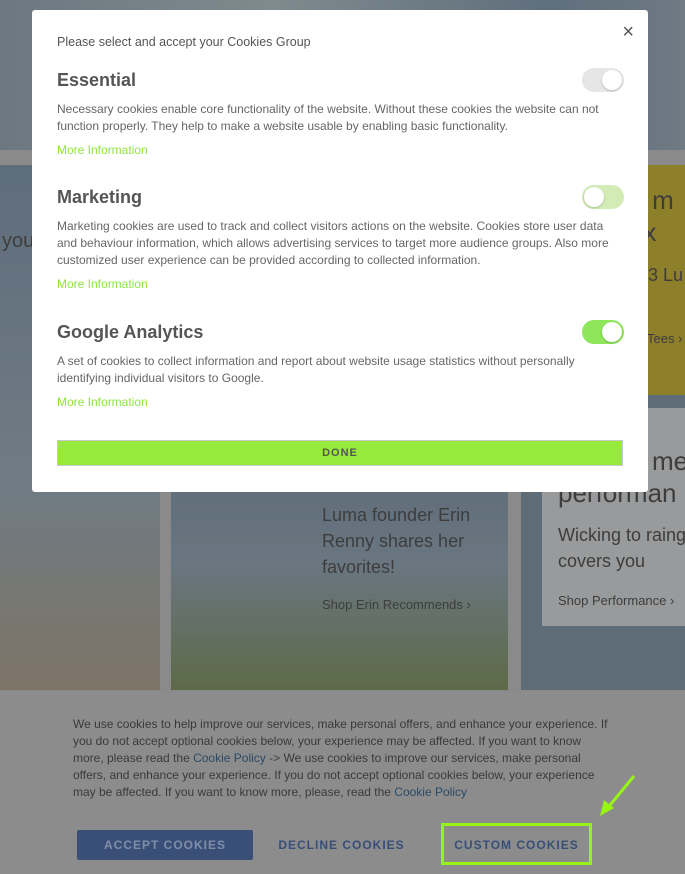 This screenshot has height=874, width=685. What do you see at coordinates (97, 80) in the screenshot?
I see `group-title: Essential` at bounding box center [97, 80].